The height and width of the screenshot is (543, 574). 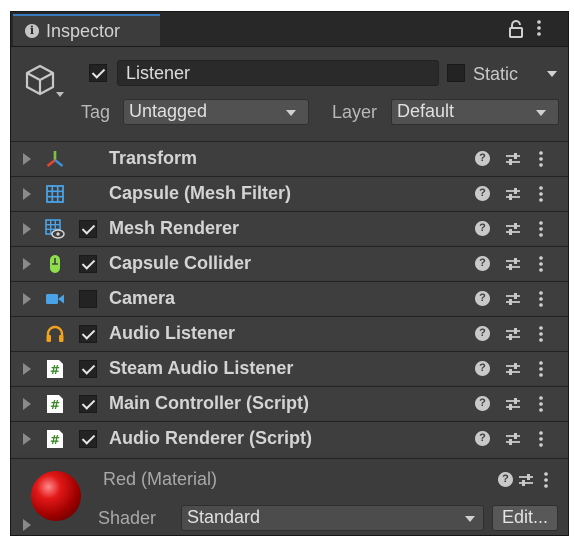 I want to click on component-label: Transform, so click(x=153, y=158).